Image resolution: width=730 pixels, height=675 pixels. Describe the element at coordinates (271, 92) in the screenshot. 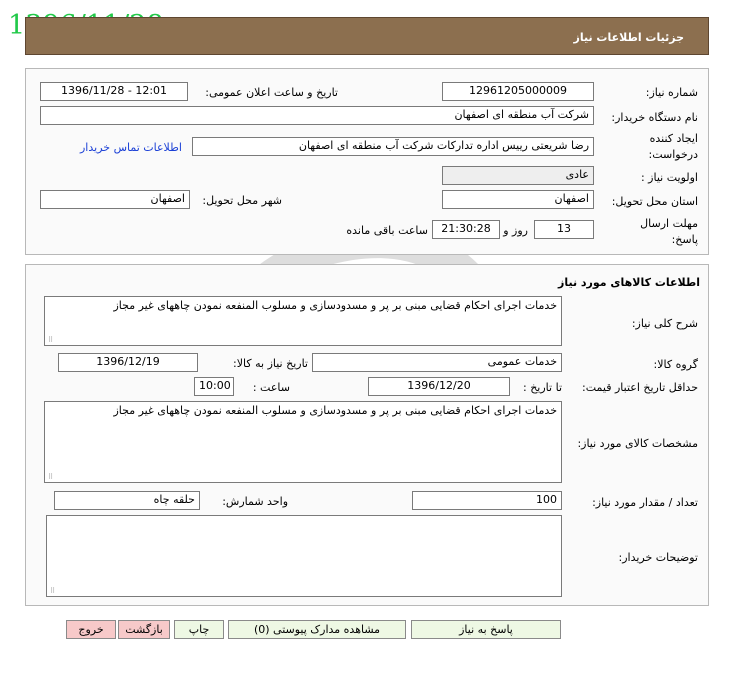

I see `announce-label: تاریخ و ساعت اعلان عمومی:` at that location.